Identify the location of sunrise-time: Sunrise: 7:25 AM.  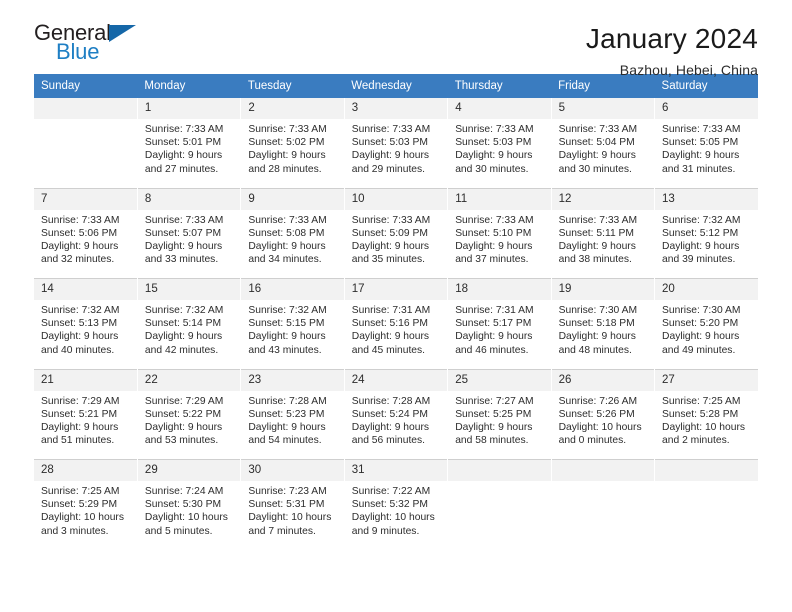
(701, 401).